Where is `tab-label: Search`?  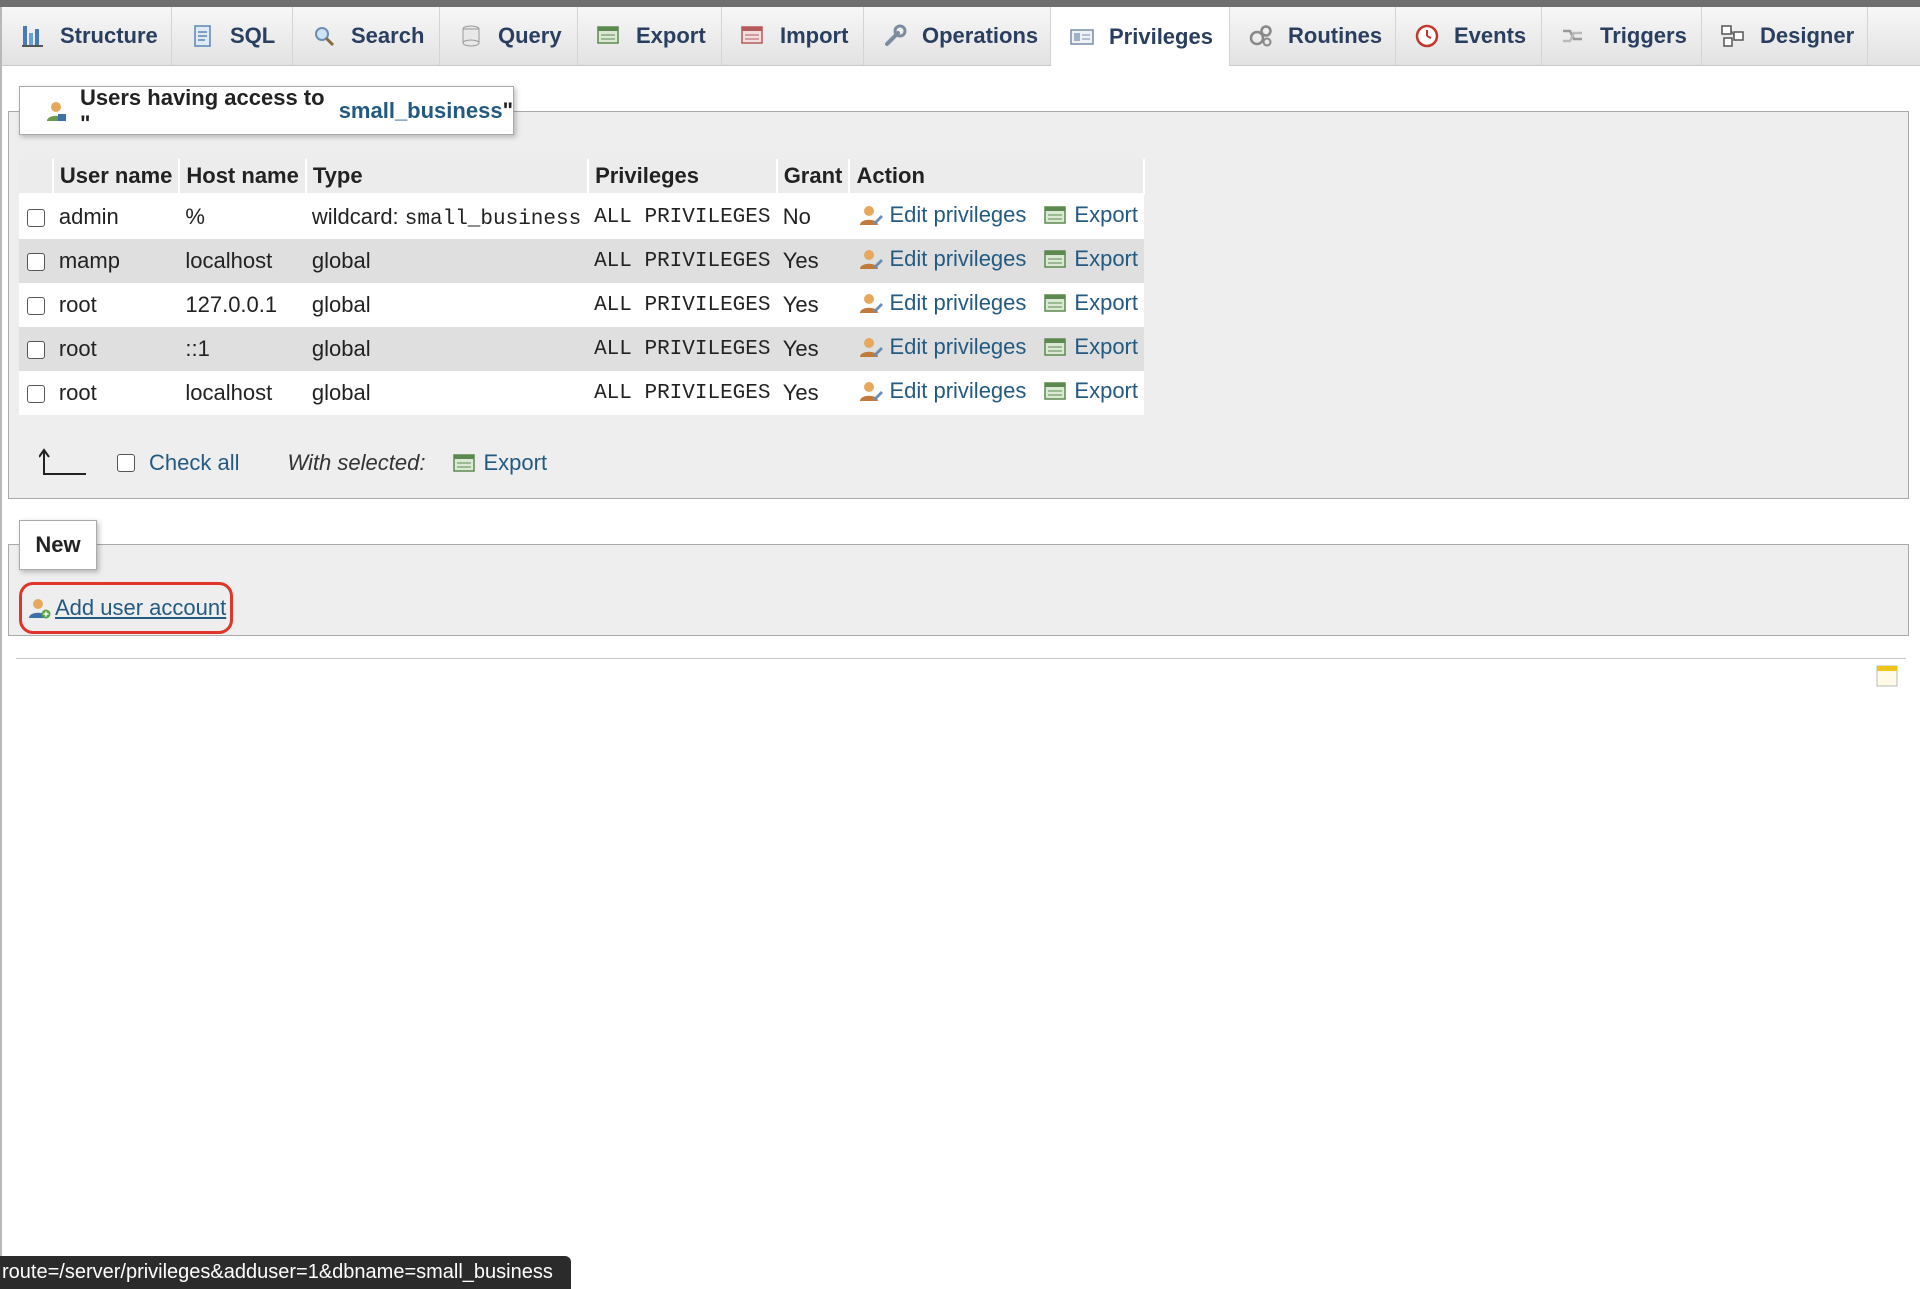
tab-label: Search is located at coordinates (388, 35).